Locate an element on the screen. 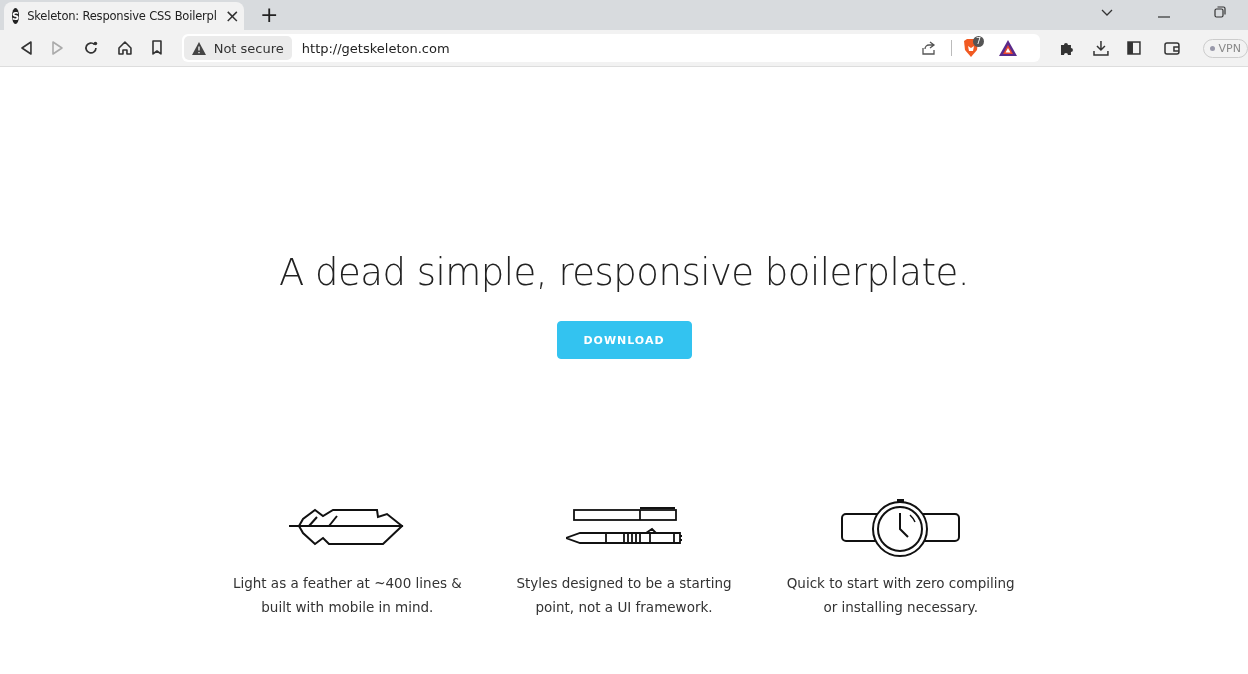  share-icon is located at coordinates (928, 48).